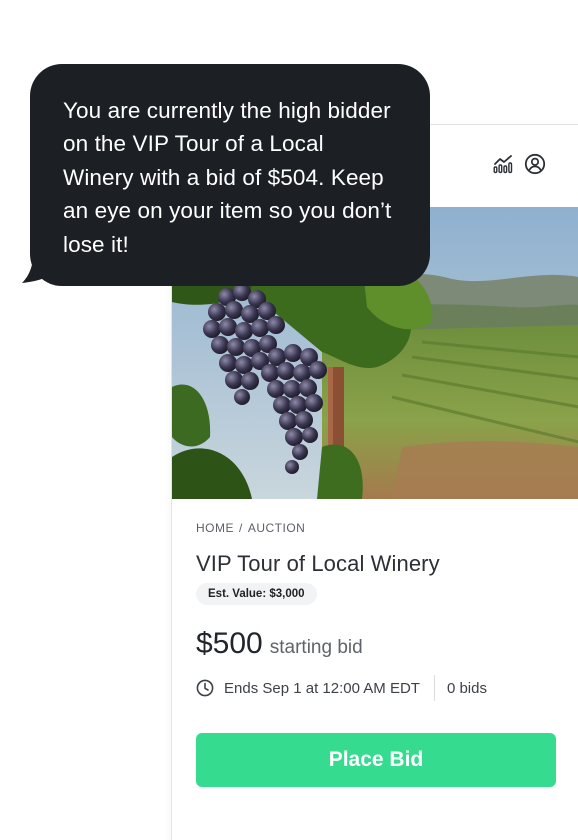  What do you see at coordinates (322, 688) in the screenshot?
I see `auction-end-time: Ends Sep 1 at 12:00 AM EDT` at bounding box center [322, 688].